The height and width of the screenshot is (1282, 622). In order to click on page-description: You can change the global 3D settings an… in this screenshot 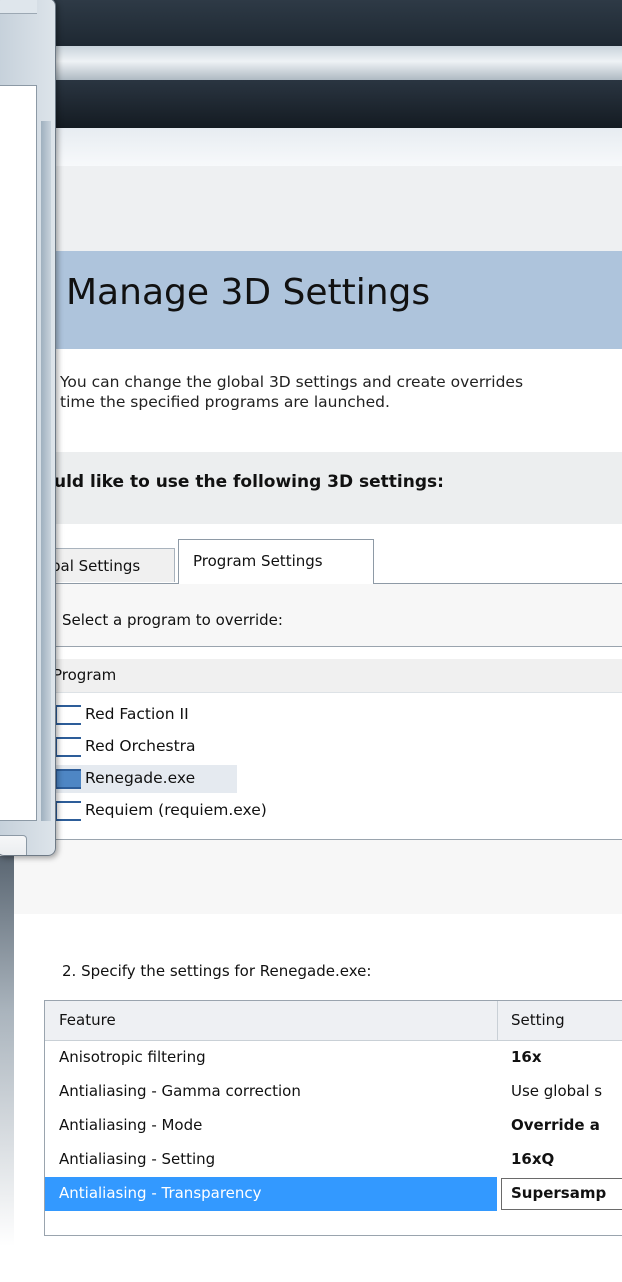, I will do `click(341, 392)`.